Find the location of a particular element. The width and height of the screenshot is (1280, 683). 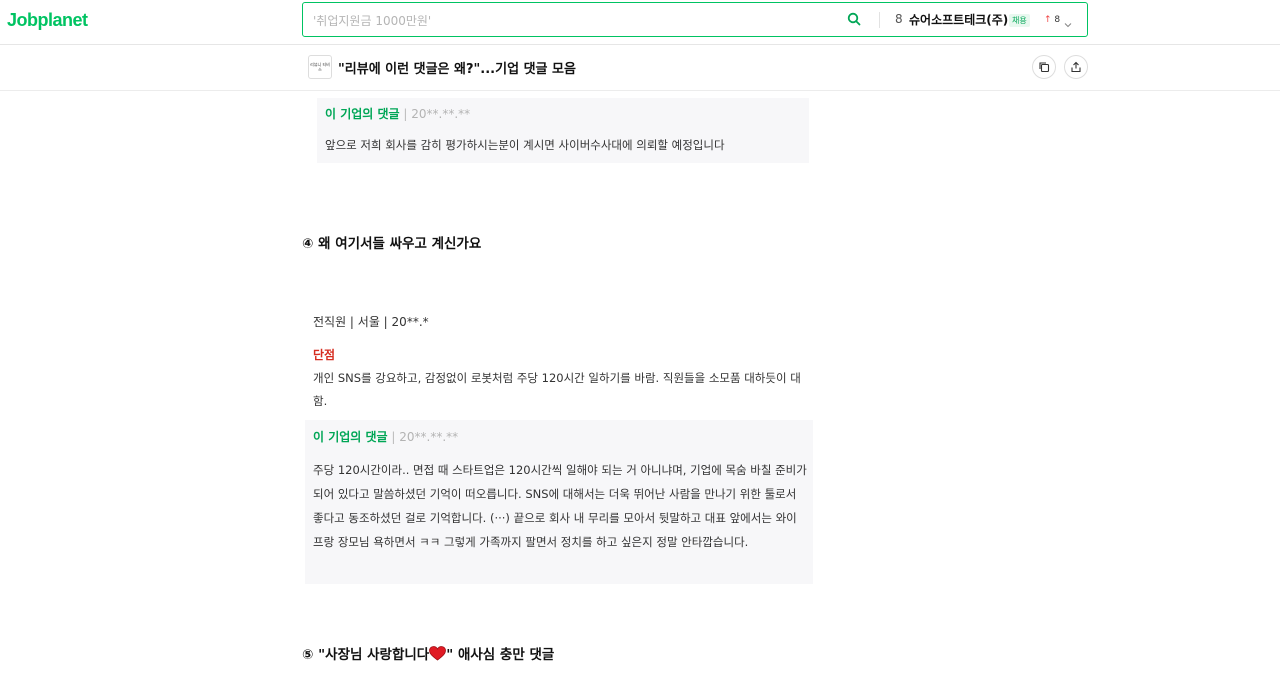

ranking-number: 8 is located at coordinates (899, 19).